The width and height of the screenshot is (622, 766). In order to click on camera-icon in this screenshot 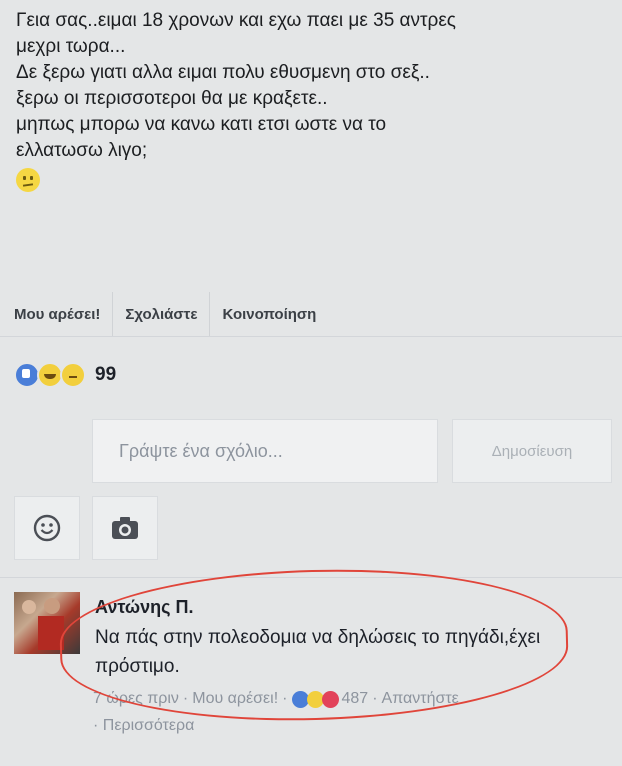, I will do `click(125, 528)`.